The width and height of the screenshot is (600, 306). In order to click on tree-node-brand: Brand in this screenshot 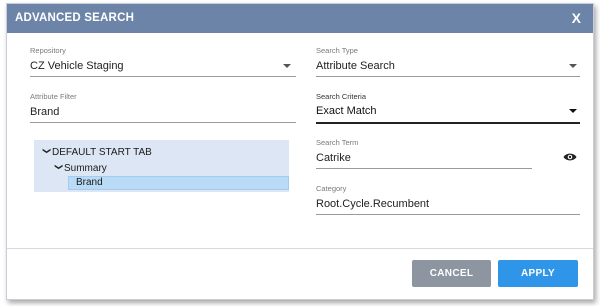, I will do `click(178, 183)`.